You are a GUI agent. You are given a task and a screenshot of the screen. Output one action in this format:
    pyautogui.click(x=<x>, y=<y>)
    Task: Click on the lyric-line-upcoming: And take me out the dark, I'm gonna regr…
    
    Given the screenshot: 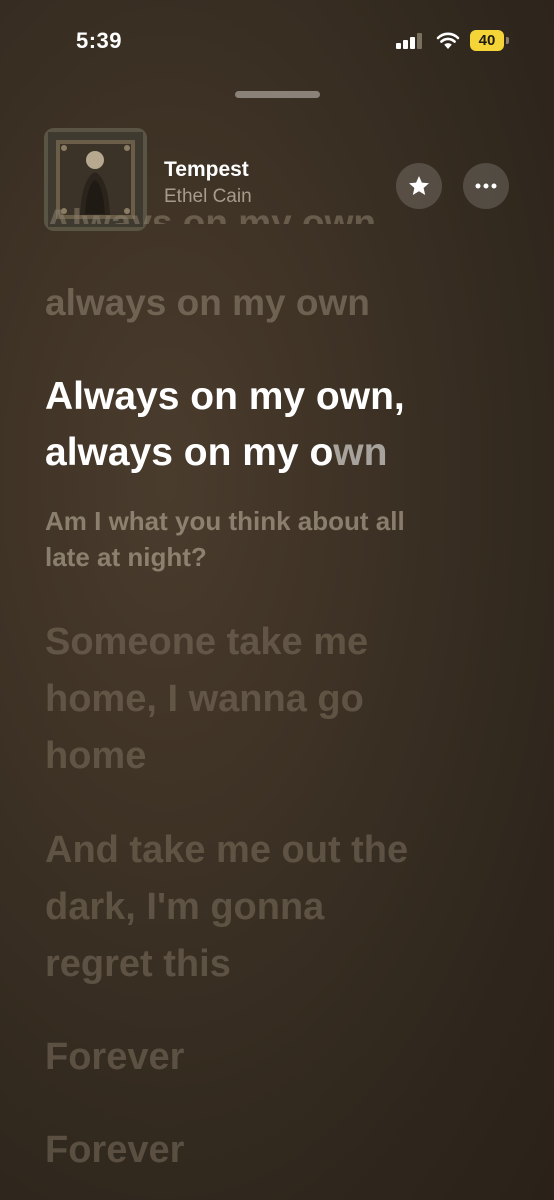 What is the action you would take?
    pyautogui.click(x=226, y=907)
    